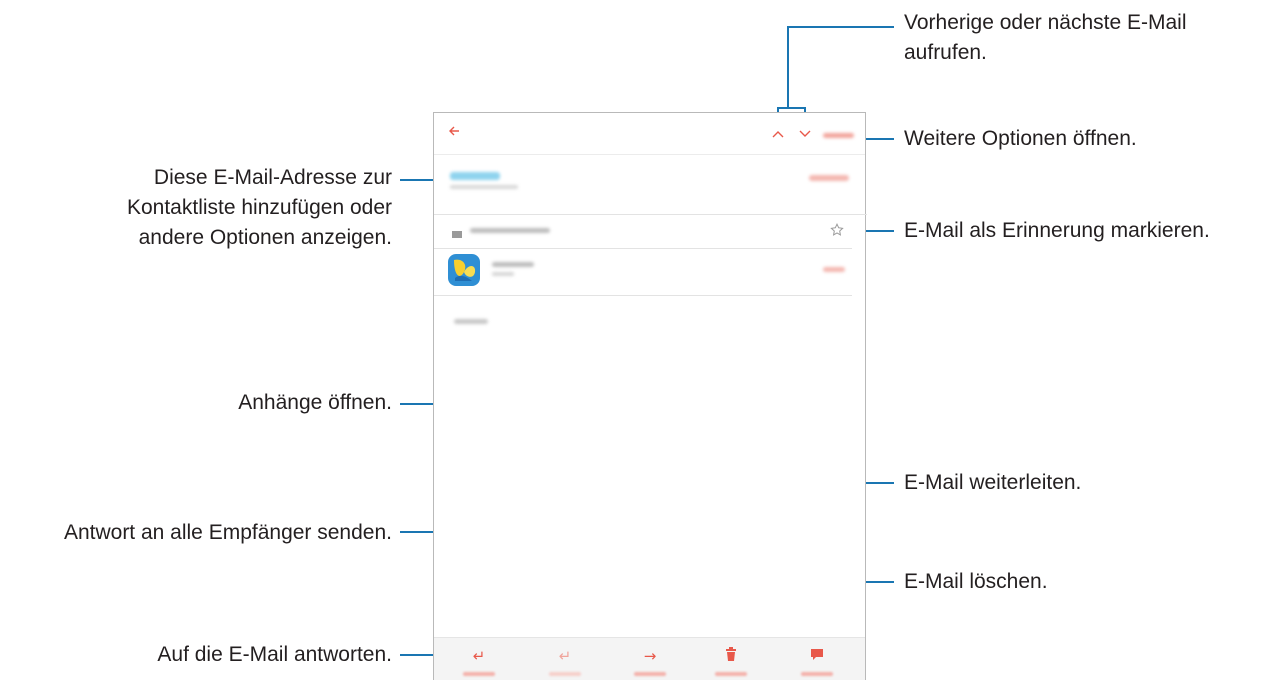  What do you see at coordinates (817, 656) in the screenshot?
I see `message-icon` at bounding box center [817, 656].